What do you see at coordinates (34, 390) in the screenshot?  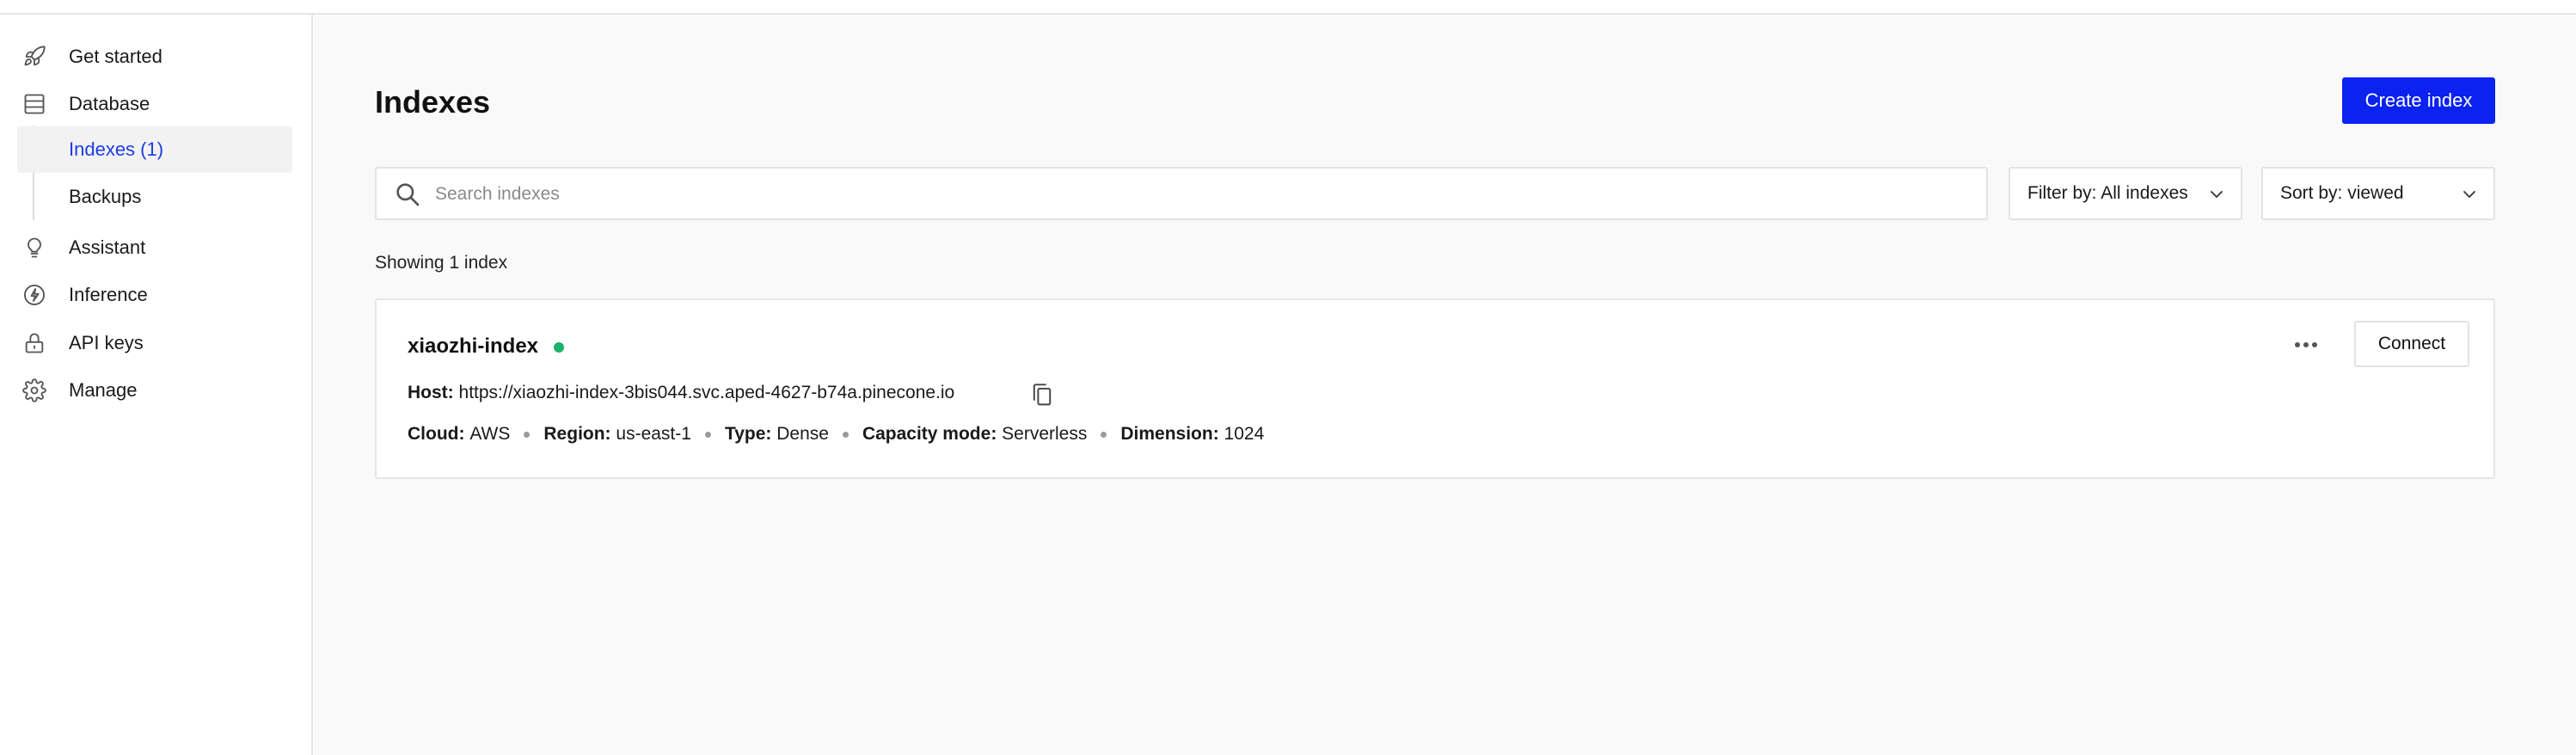 I see `gear-icon` at bounding box center [34, 390].